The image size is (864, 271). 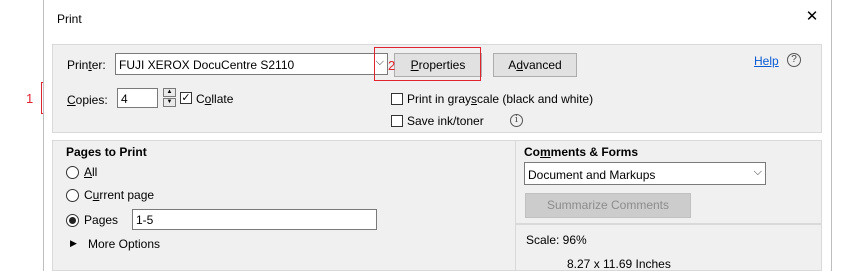 I want to click on summarize-comments-button: Summarize Comments, so click(x=608, y=205).